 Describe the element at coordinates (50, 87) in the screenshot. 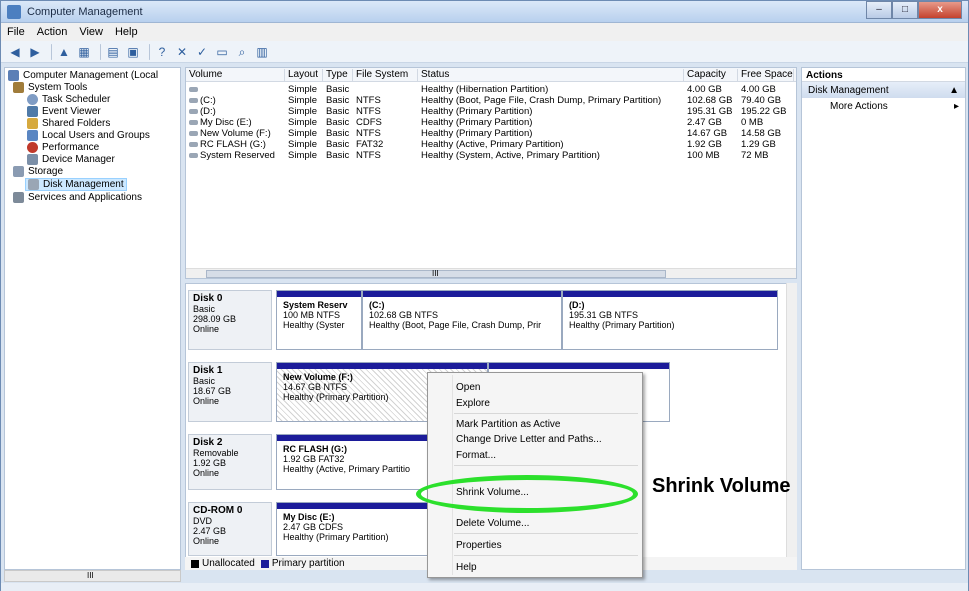

I see `tree-system-tools: System Tools` at that location.